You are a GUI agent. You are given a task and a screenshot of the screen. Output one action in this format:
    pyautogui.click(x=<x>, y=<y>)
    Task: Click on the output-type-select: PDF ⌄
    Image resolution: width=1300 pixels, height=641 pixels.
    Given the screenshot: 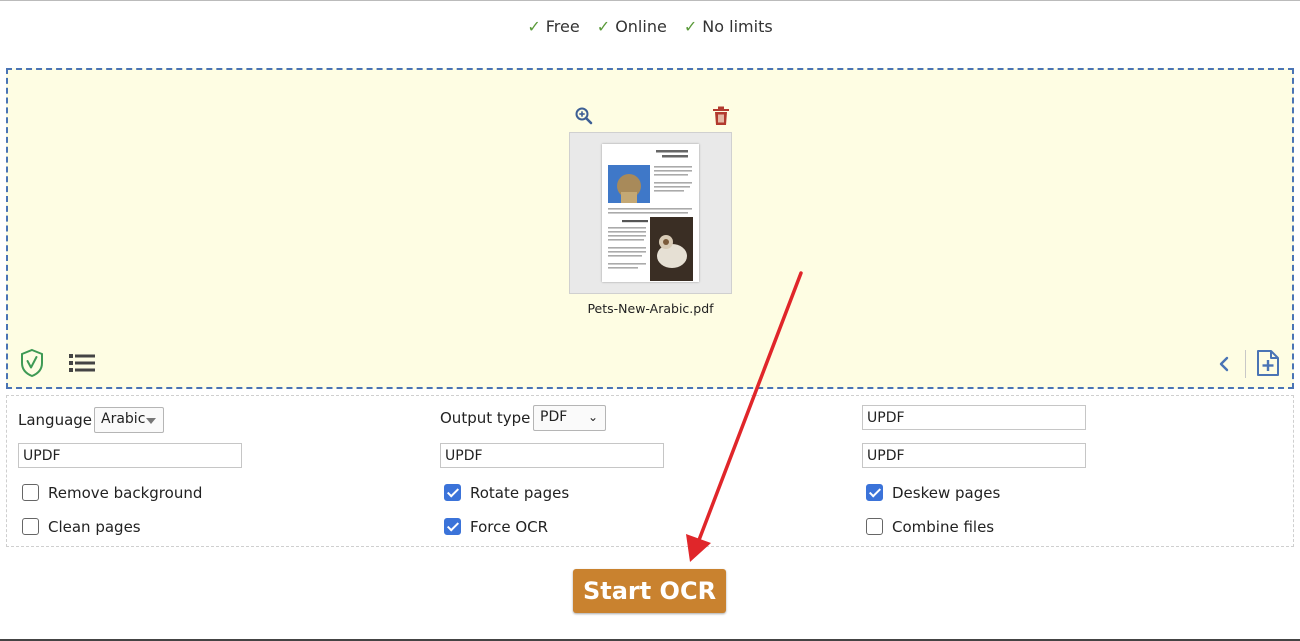 What is the action you would take?
    pyautogui.click(x=569, y=418)
    